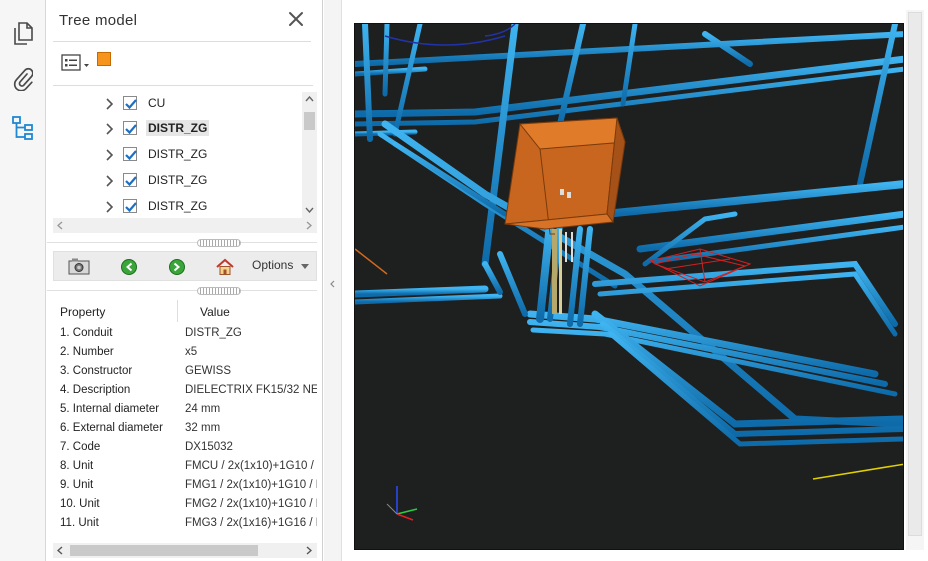 This screenshot has width=928, height=561. I want to click on tree-item: CU, so click(178, 104).